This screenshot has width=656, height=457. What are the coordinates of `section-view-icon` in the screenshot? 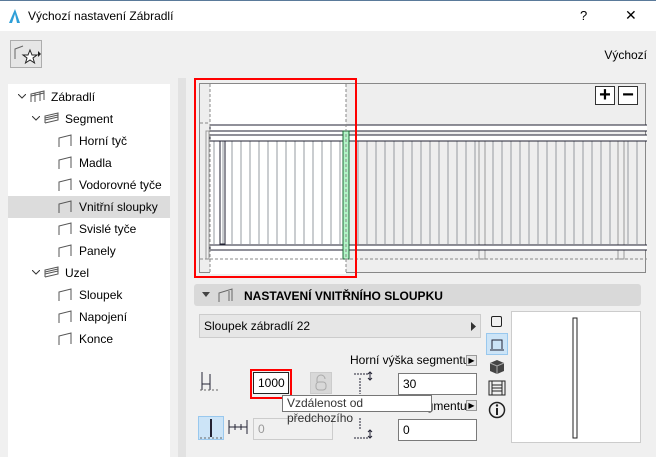 It's located at (497, 388).